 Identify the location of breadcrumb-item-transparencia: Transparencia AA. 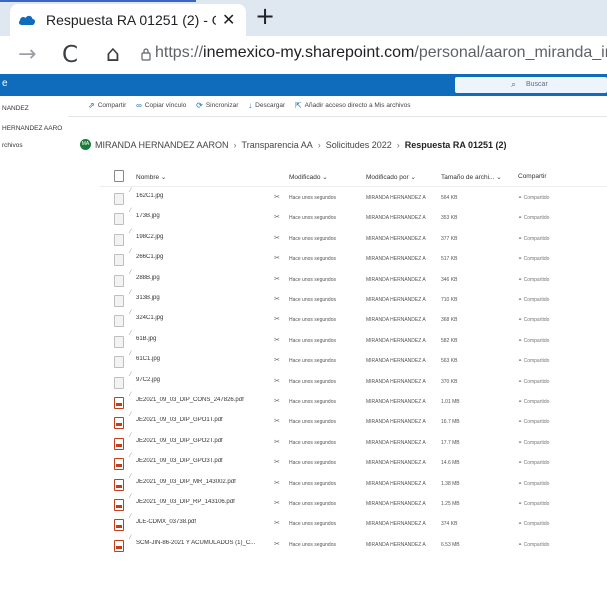
(277, 145).